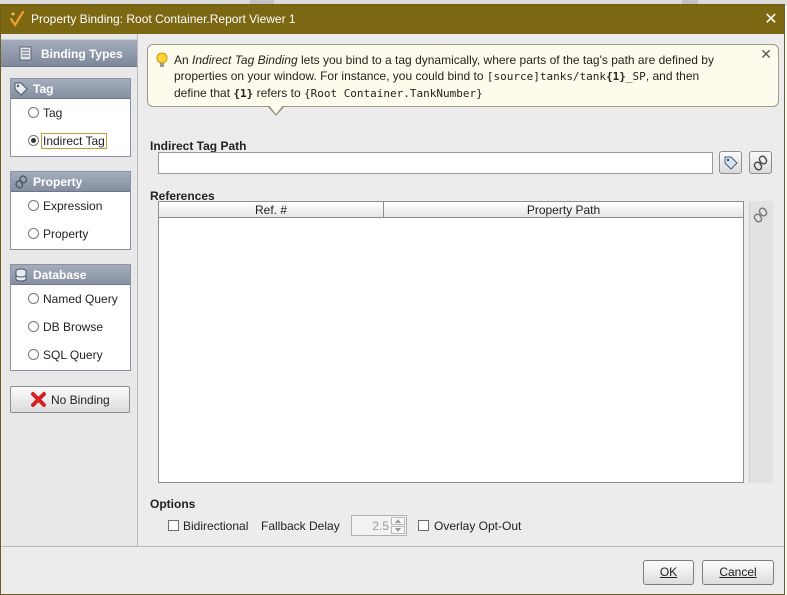 The height and width of the screenshot is (595, 787). What do you see at coordinates (393, 93) in the screenshot?
I see `tip-code: {Root Container.TankNumber}` at bounding box center [393, 93].